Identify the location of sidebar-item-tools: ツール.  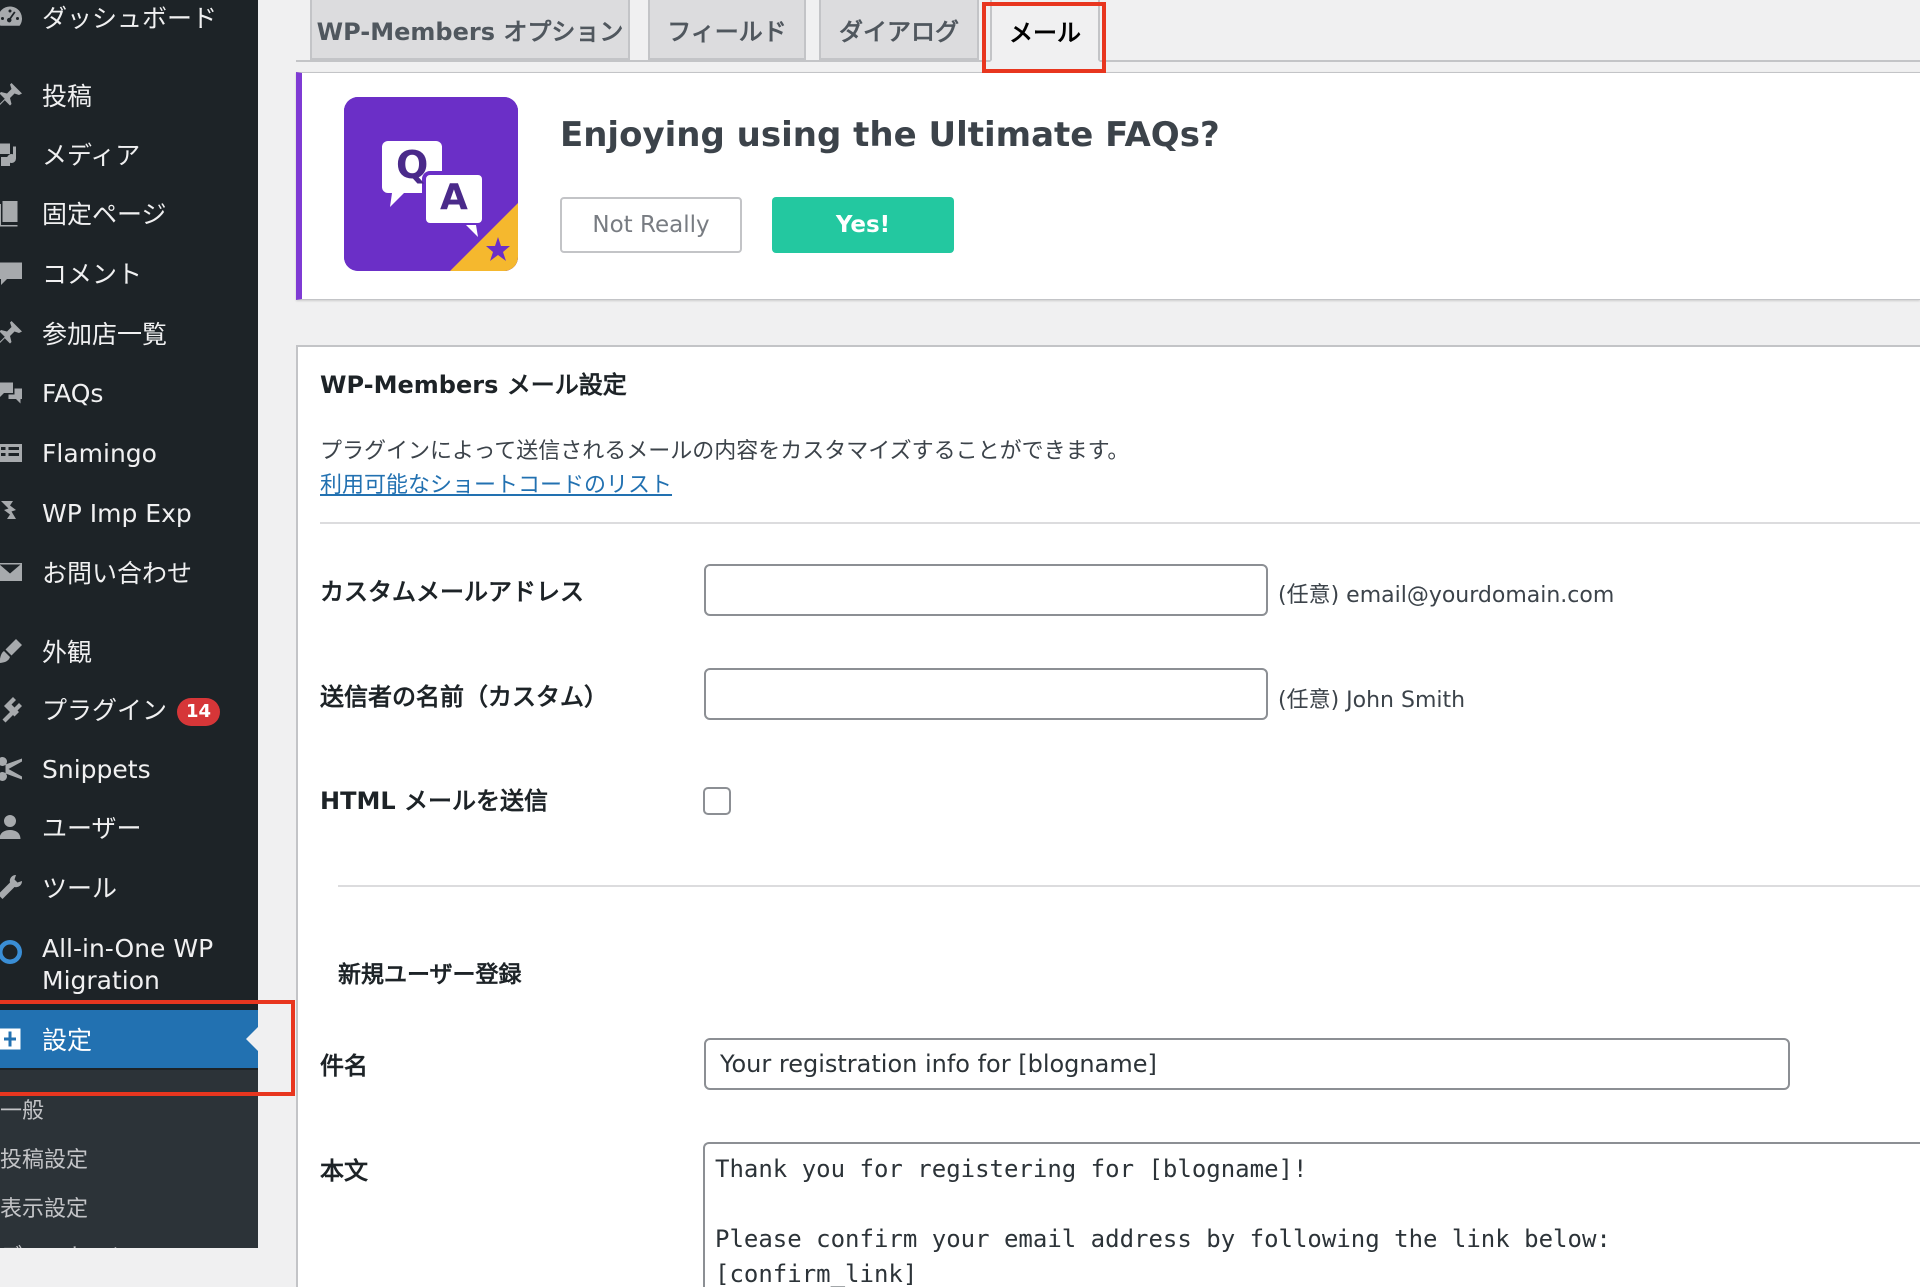
(129, 887).